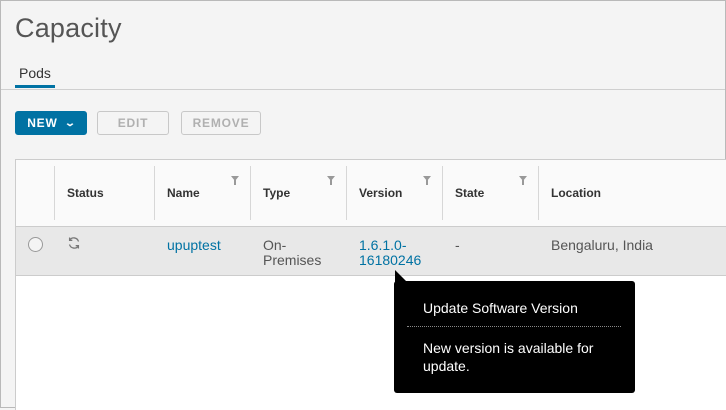 This screenshot has height=410, width=726. Describe the element at coordinates (194, 245) in the screenshot. I see `pod-name-link: upuptest` at that location.